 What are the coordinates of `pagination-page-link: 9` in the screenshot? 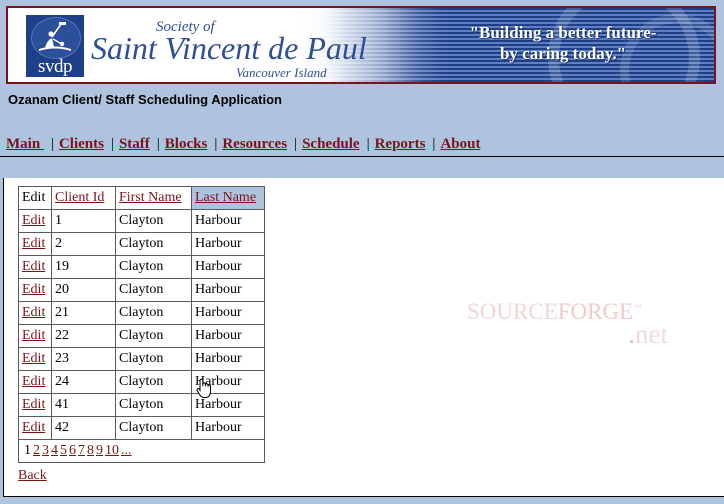 It's located at (99, 450).